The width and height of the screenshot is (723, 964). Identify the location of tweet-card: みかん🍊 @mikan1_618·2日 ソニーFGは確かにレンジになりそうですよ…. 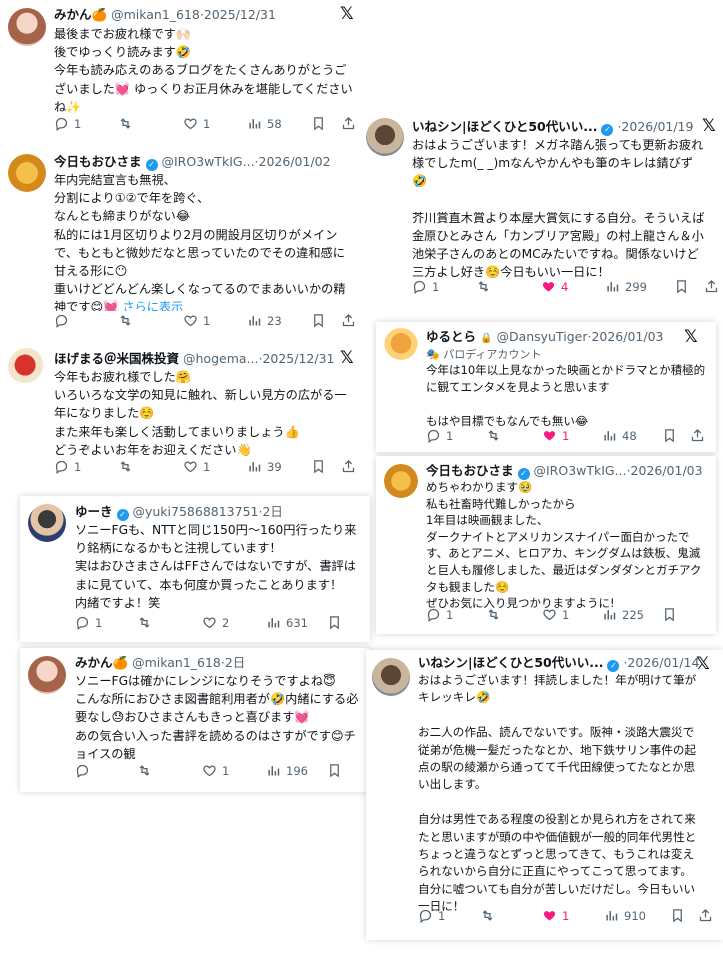
(195, 720).